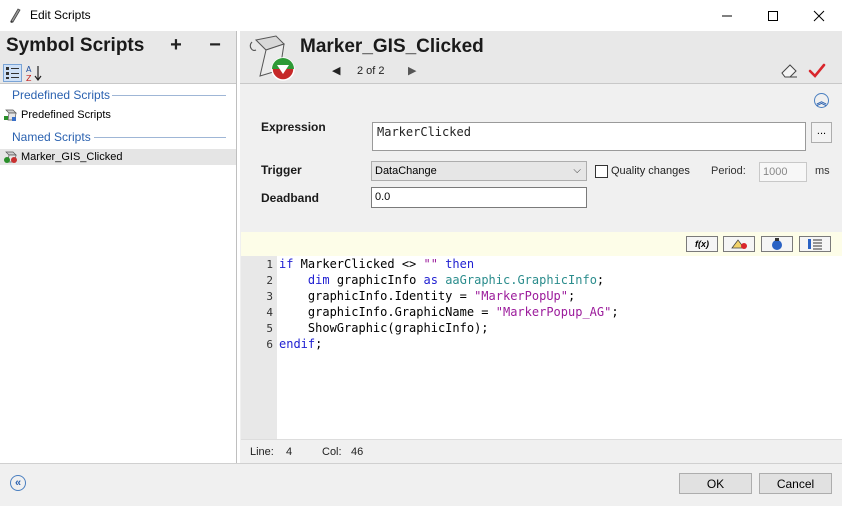 The width and height of the screenshot is (842, 506). I want to click on editor-status-bar: Line: 4 Col: 46, so click(541, 451).